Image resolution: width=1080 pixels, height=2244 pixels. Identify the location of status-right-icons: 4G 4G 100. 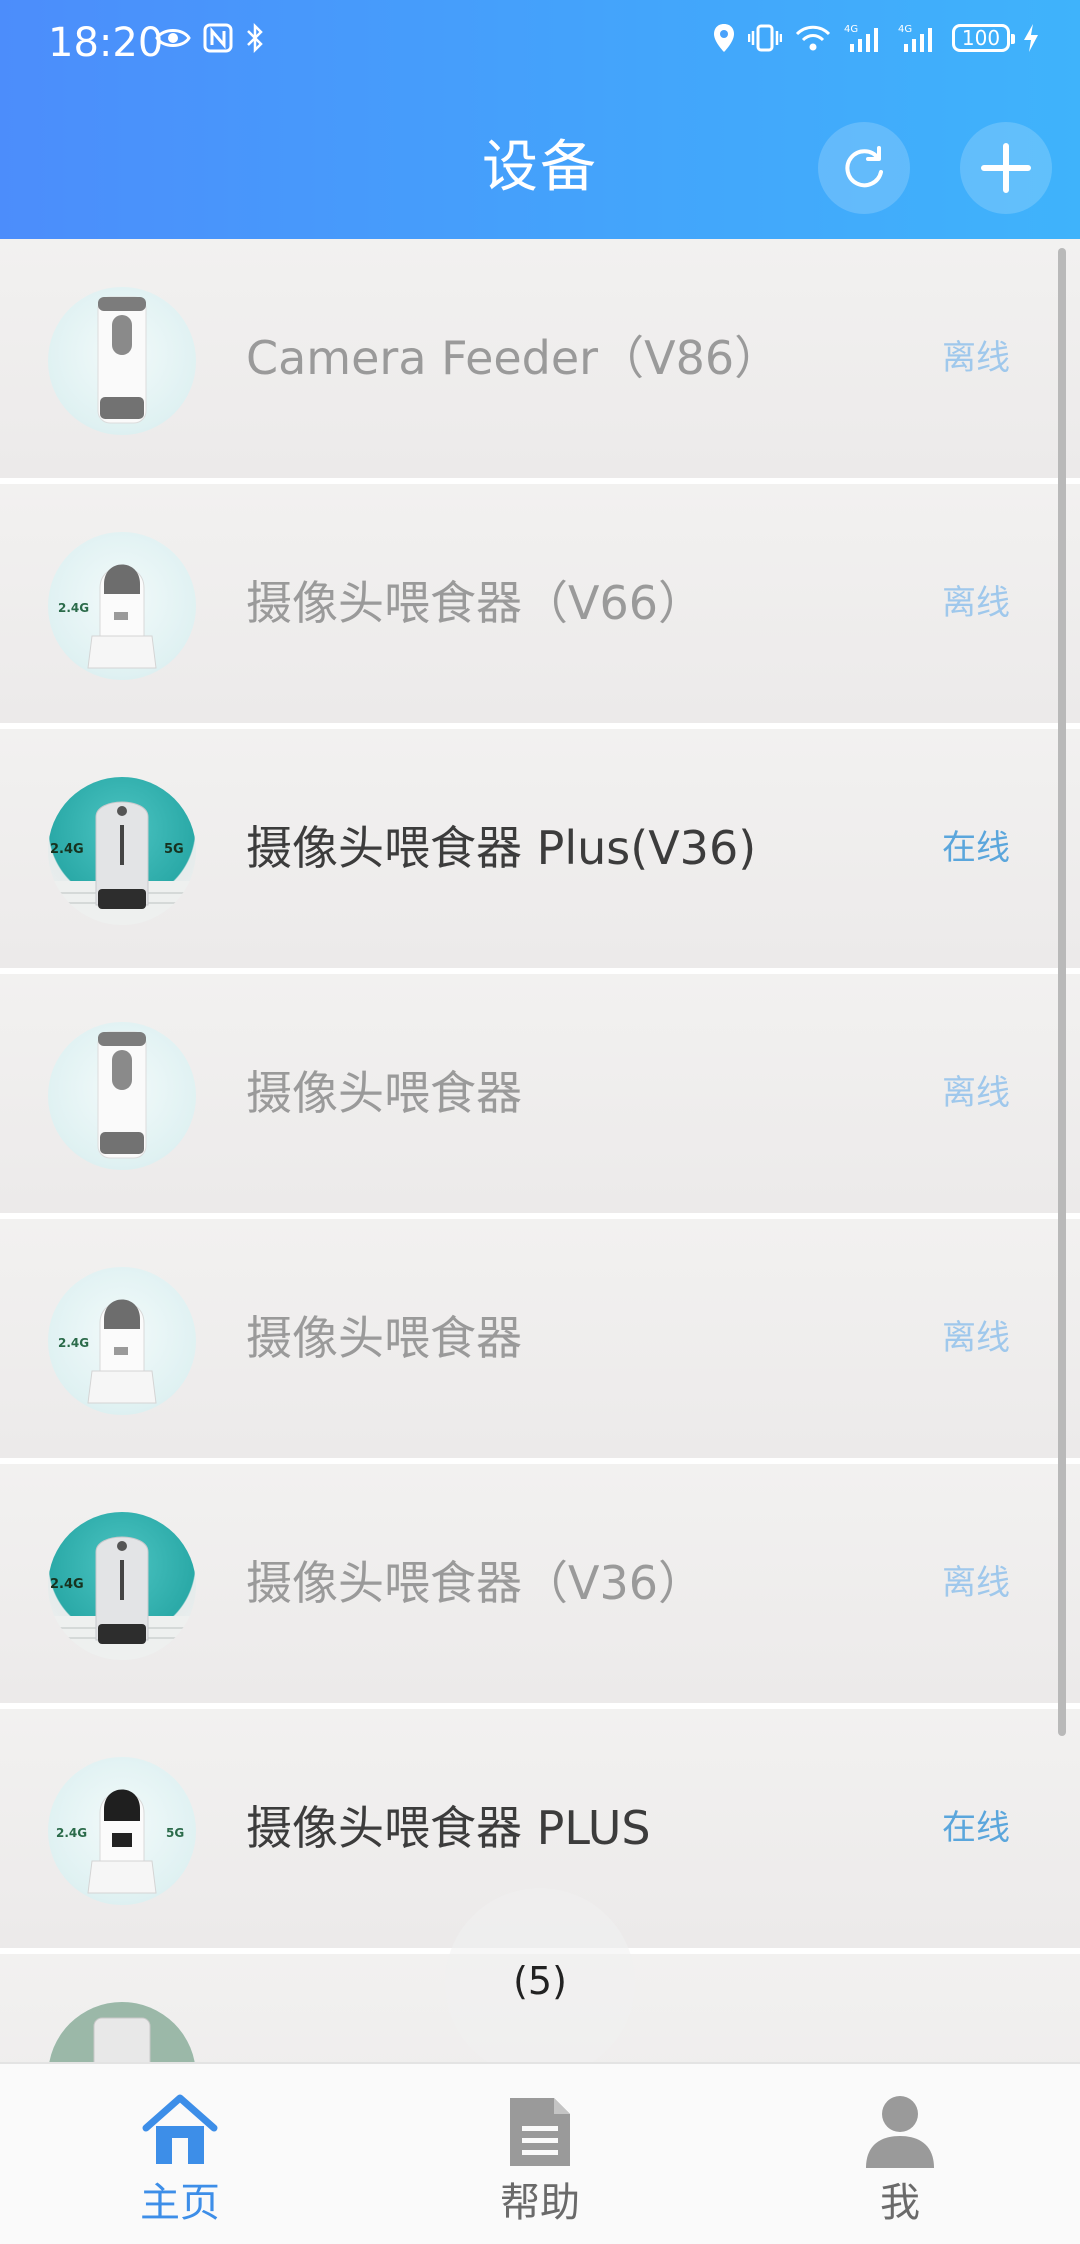
(876, 38).